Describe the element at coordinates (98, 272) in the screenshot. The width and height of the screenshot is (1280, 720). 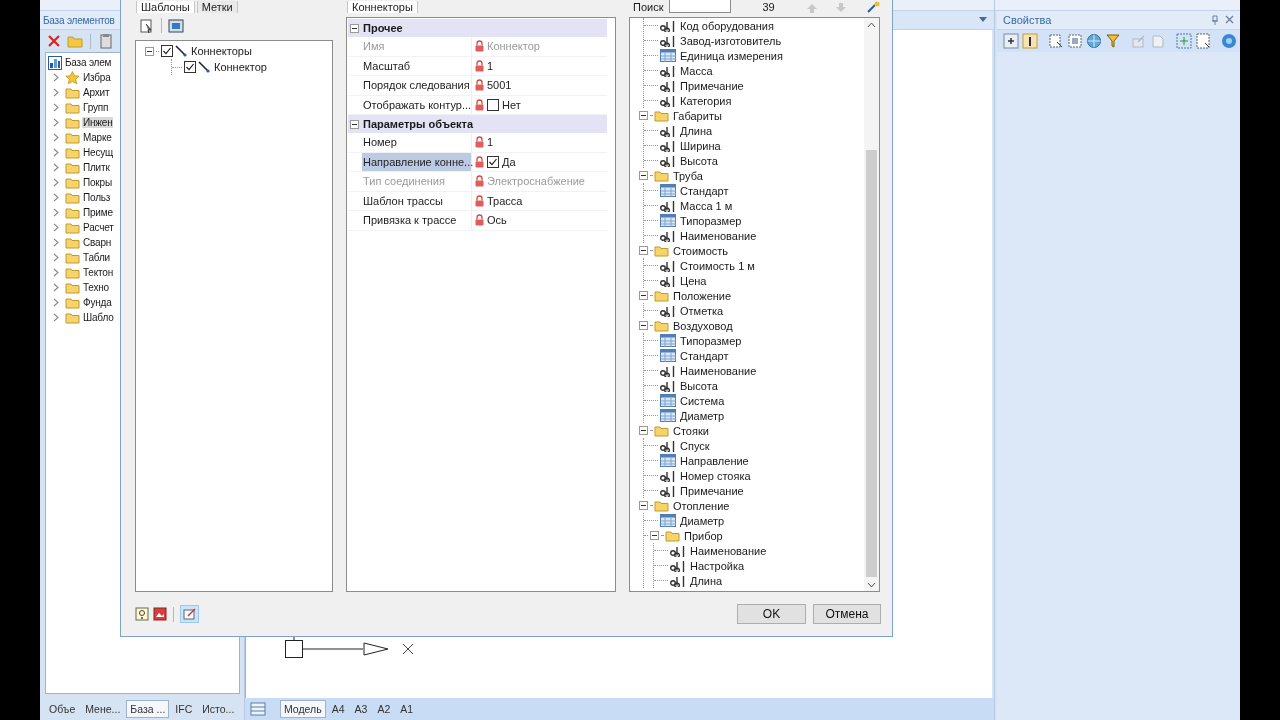
I see `tree-item: Тектон` at that location.